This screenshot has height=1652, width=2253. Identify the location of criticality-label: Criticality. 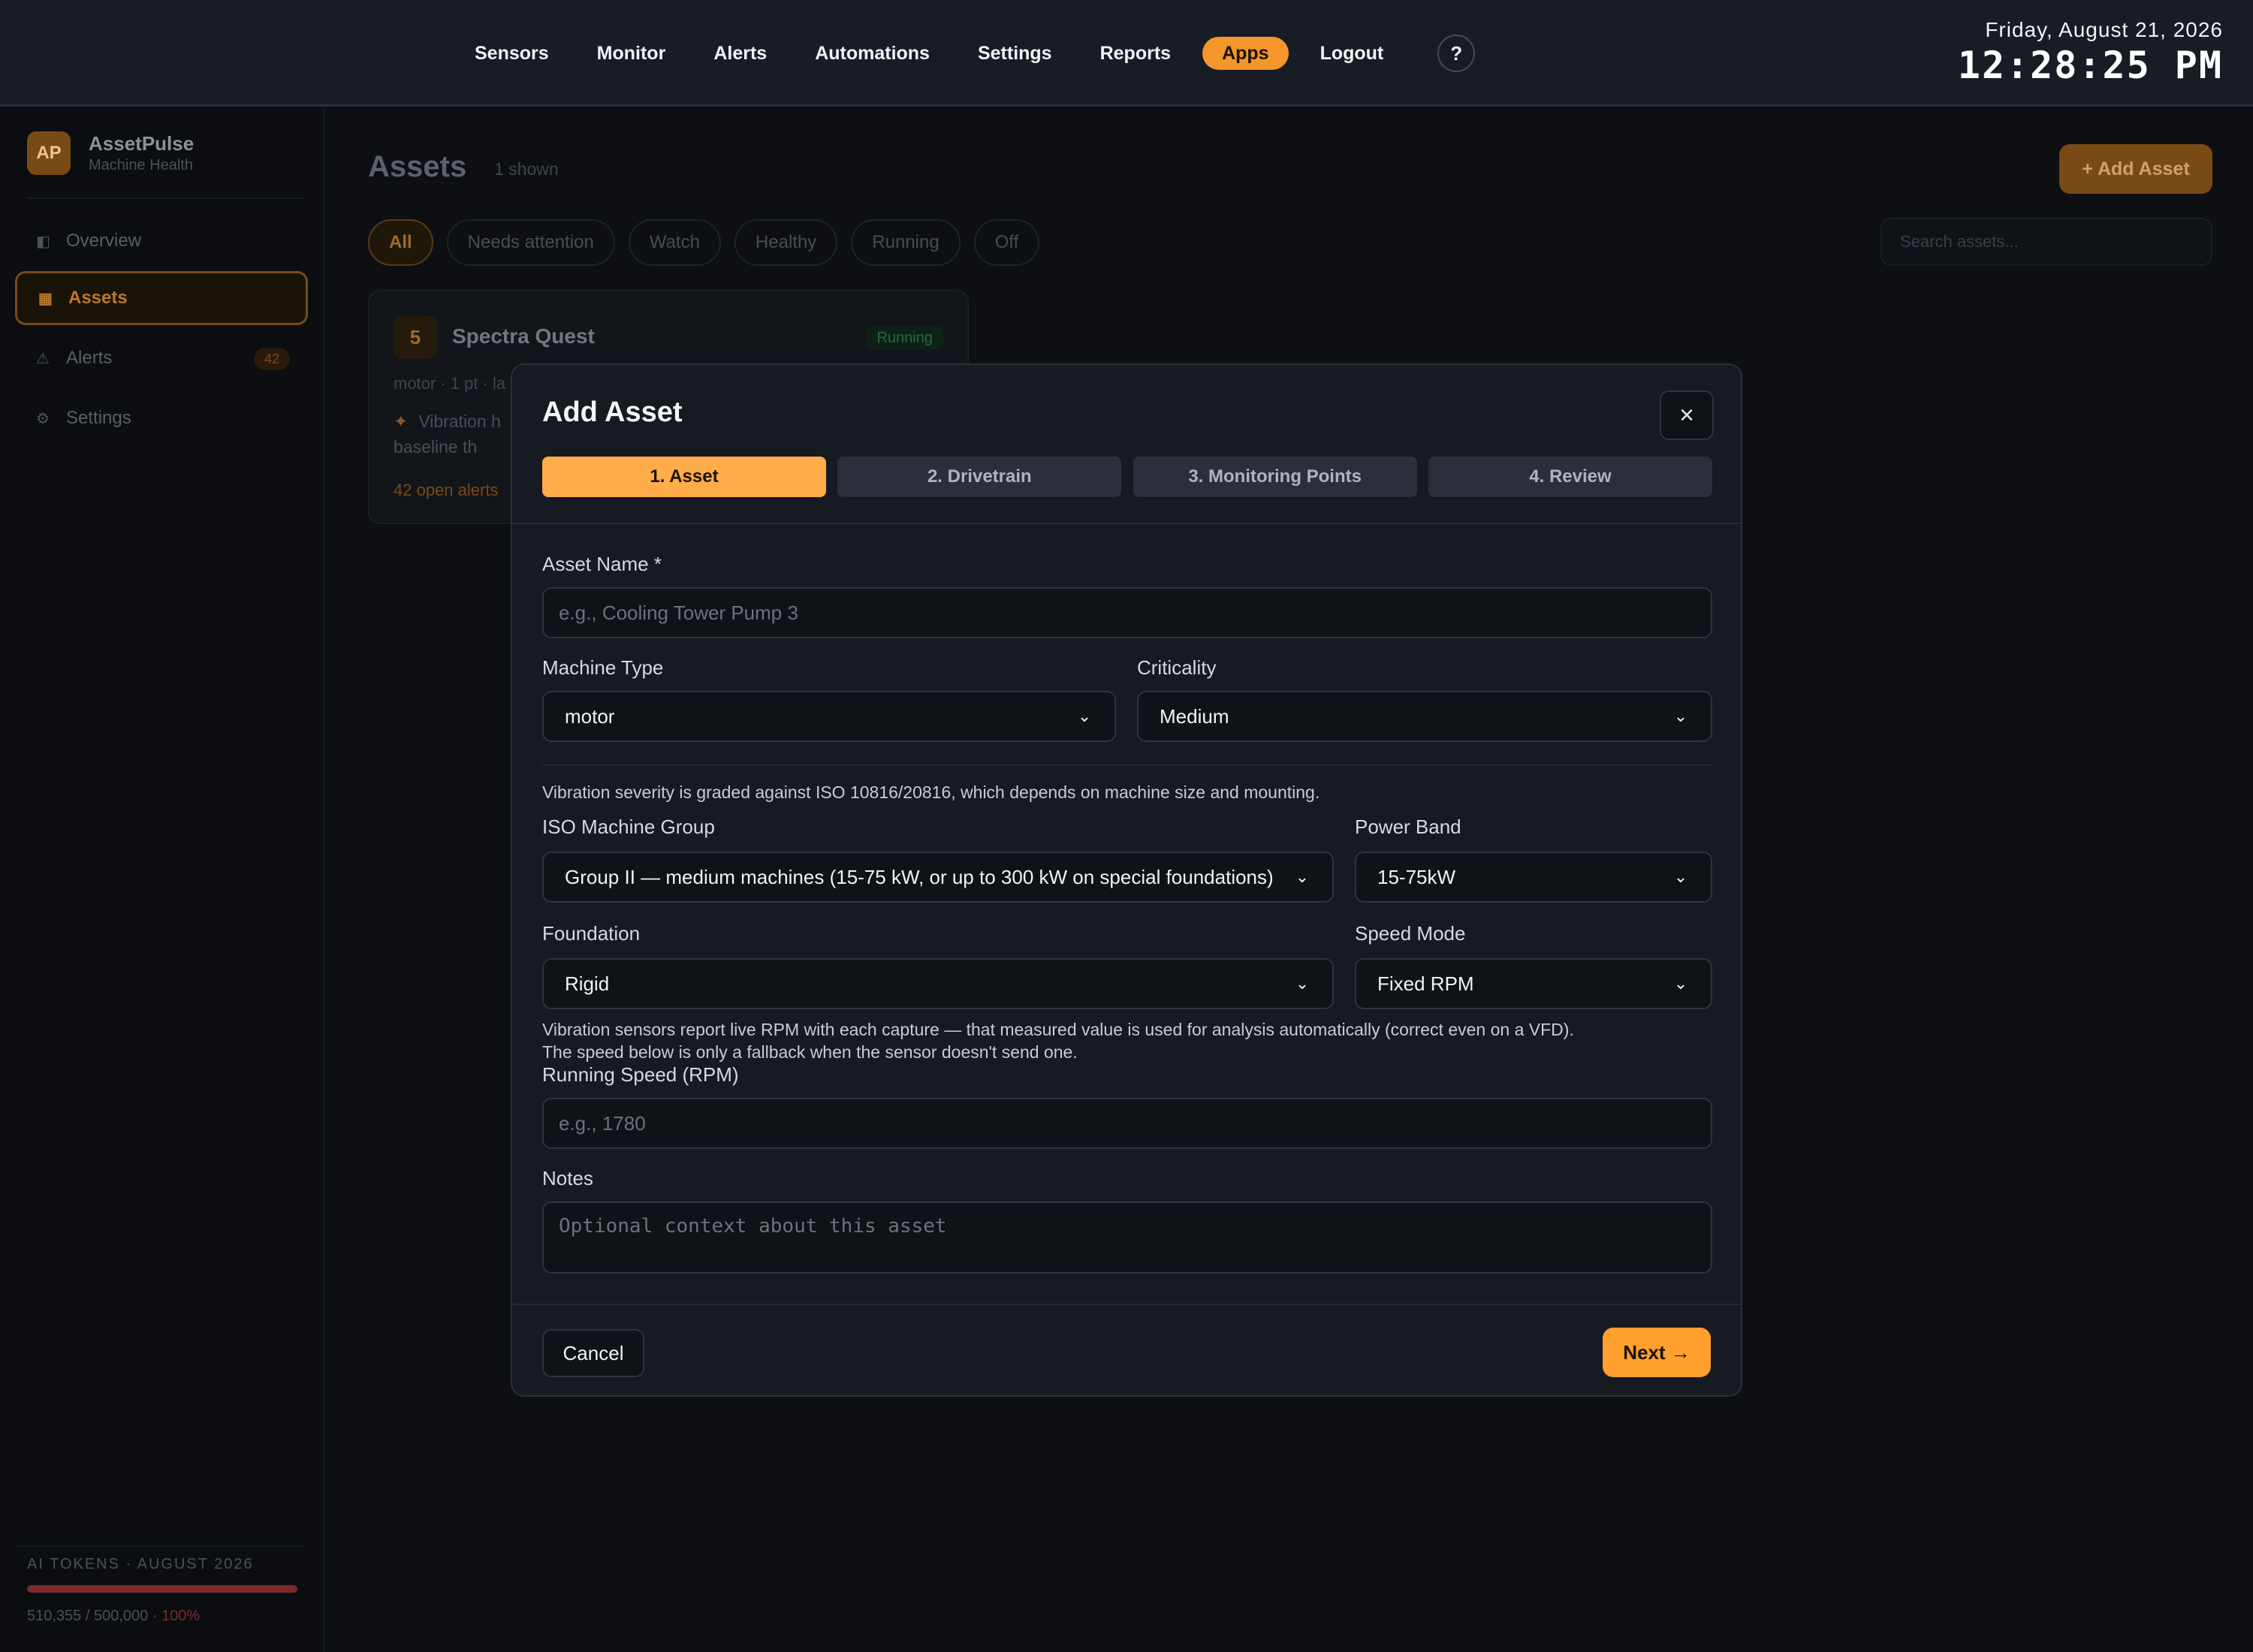
(1177, 667).